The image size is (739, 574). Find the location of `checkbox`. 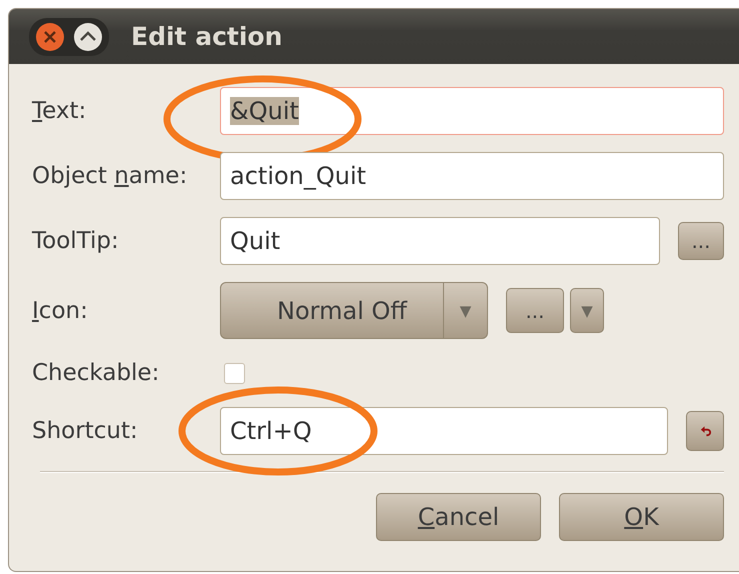

checkbox is located at coordinates (234, 373).